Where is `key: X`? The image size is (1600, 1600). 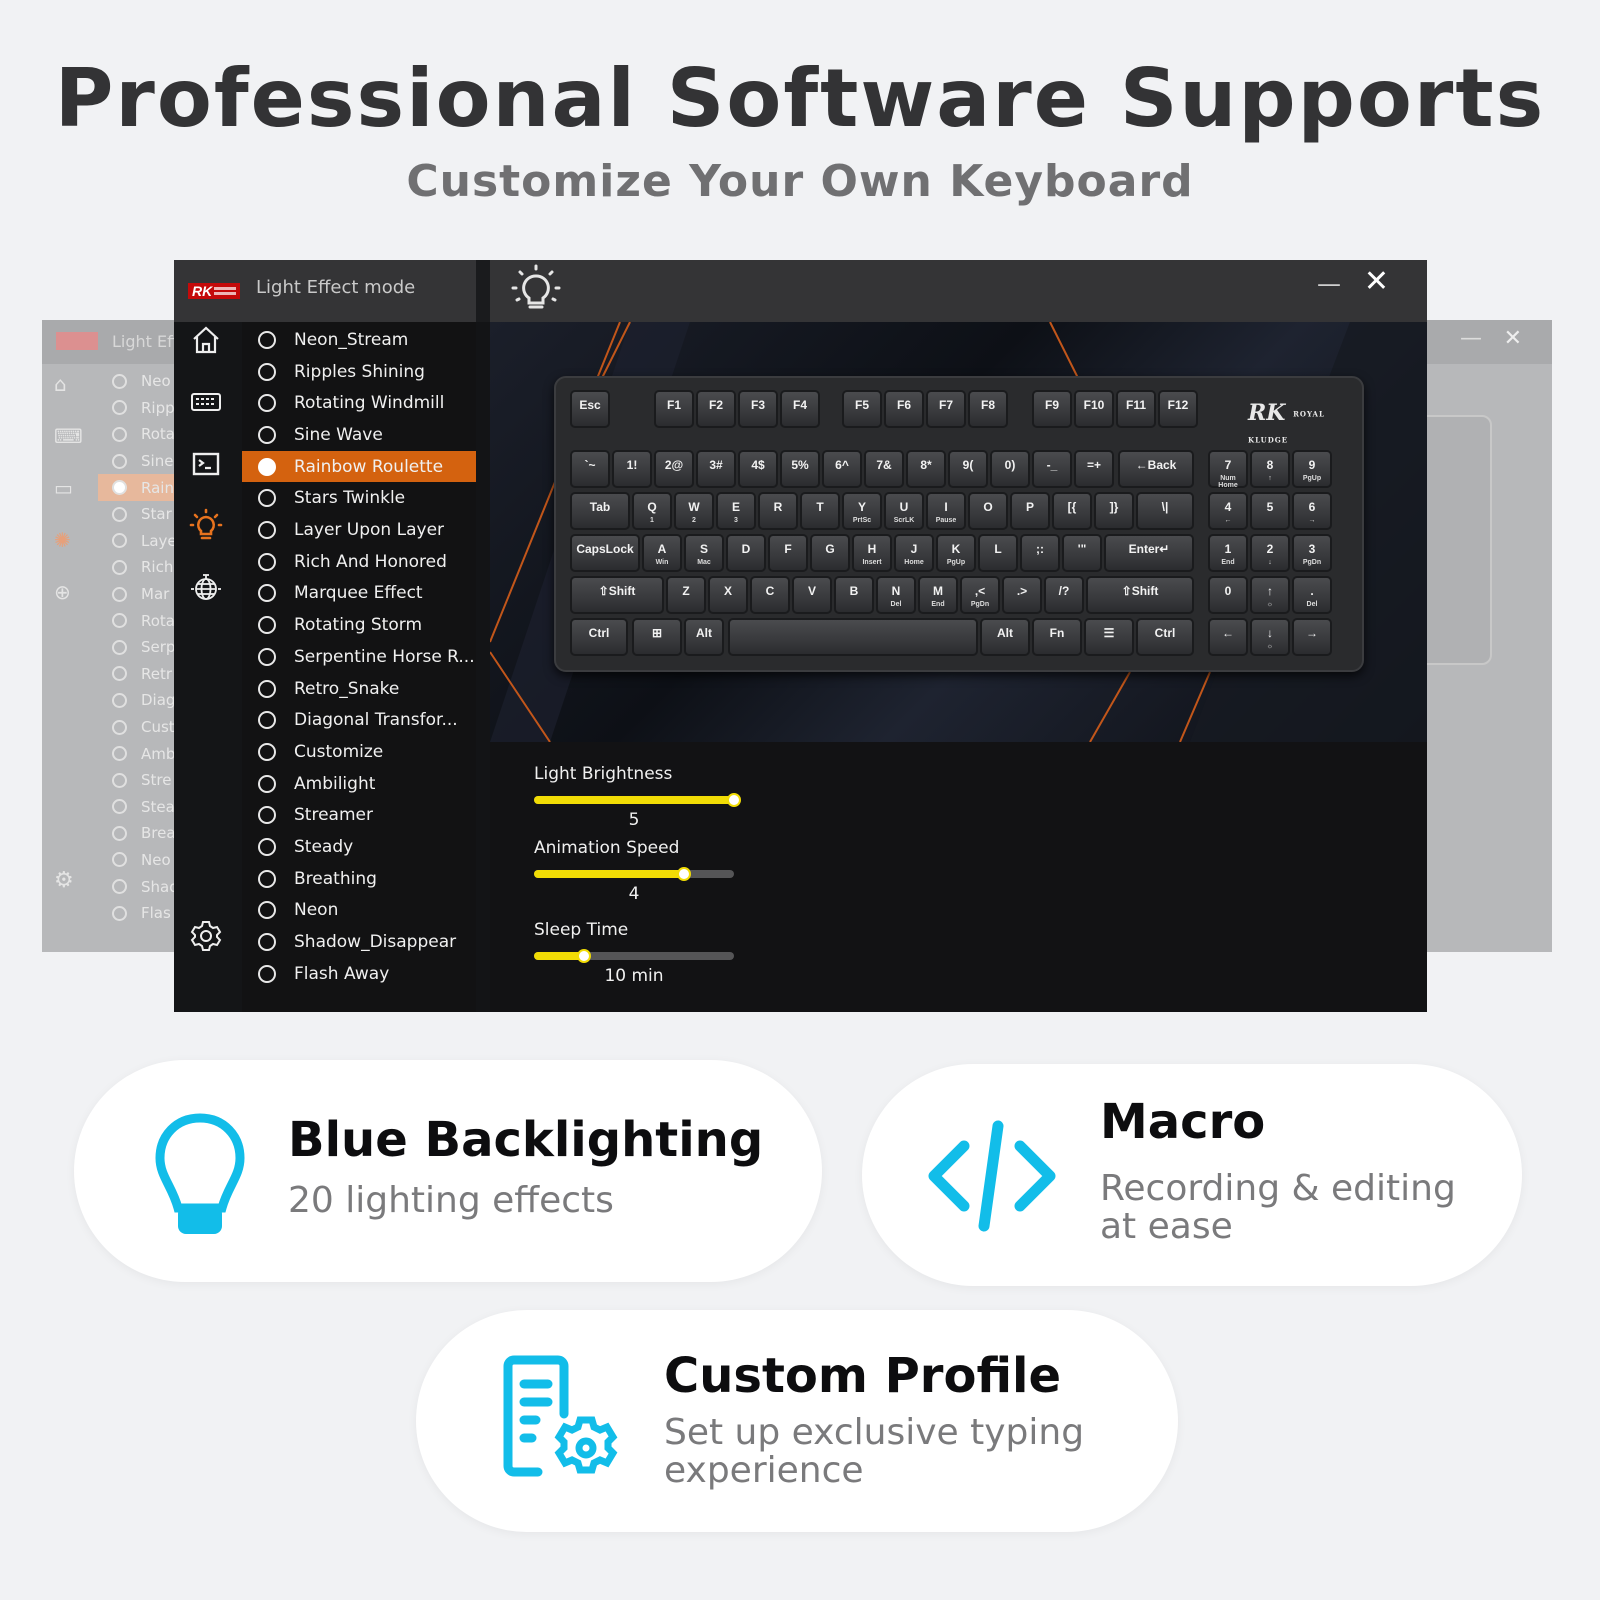 key: X is located at coordinates (728, 595).